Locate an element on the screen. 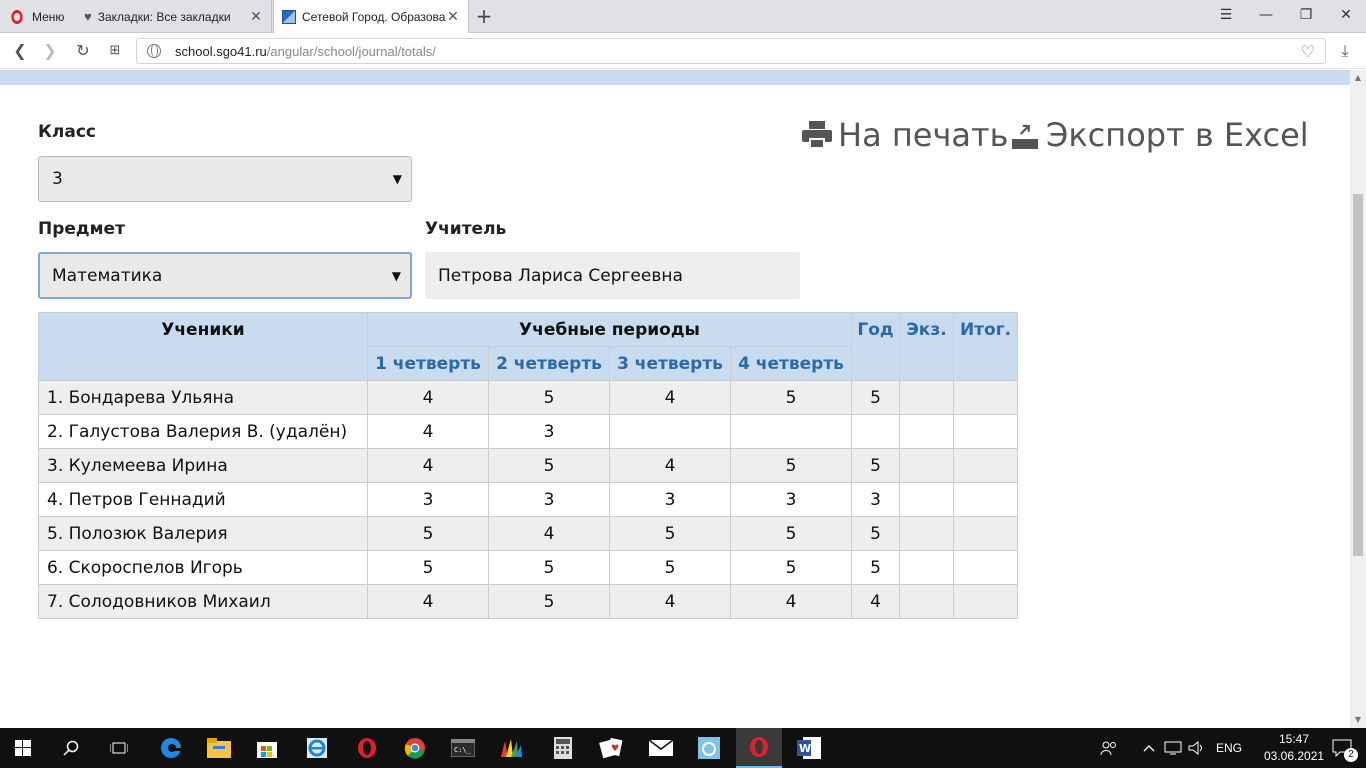 The height and width of the screenshot is (768, 1366). class-select-value: 3 is located at coordinates (57, 179).